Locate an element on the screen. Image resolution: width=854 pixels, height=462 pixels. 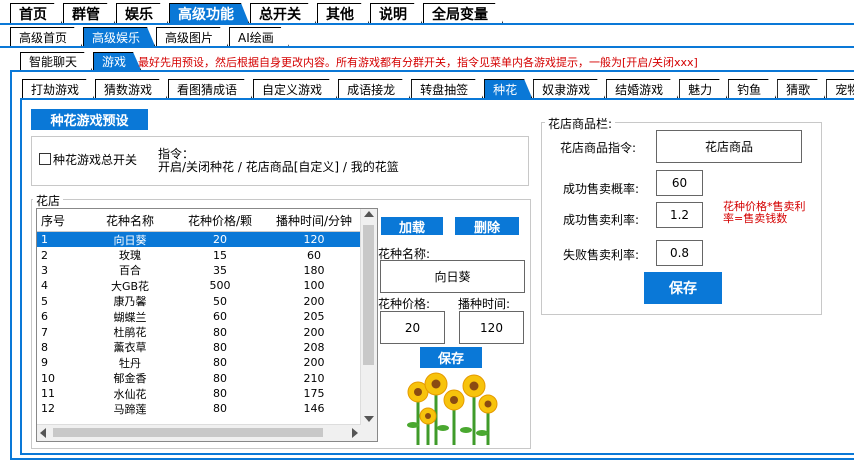
tab-home: 首页 is located at coordinates (36, 13).